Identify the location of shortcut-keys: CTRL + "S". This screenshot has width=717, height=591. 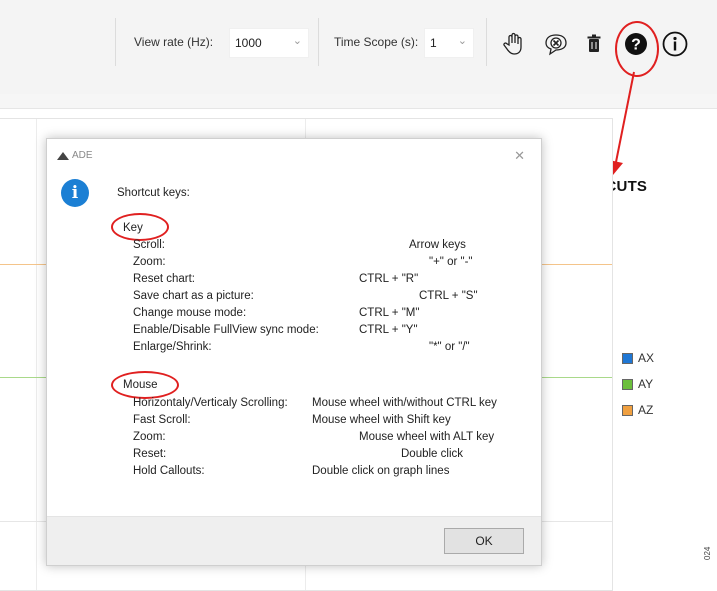
(448, 296).